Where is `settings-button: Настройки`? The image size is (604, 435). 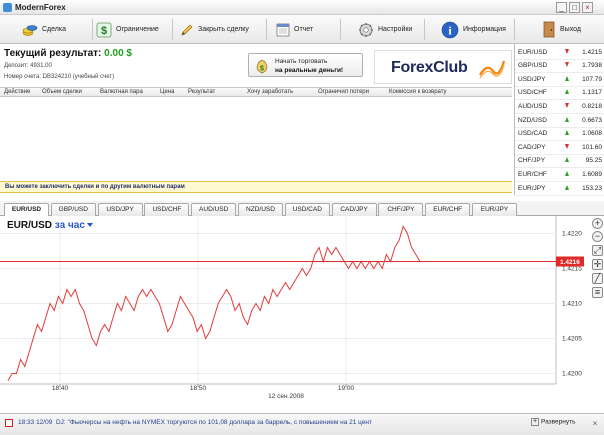 settings-button: Настройки is located at coordinates (385, 29).